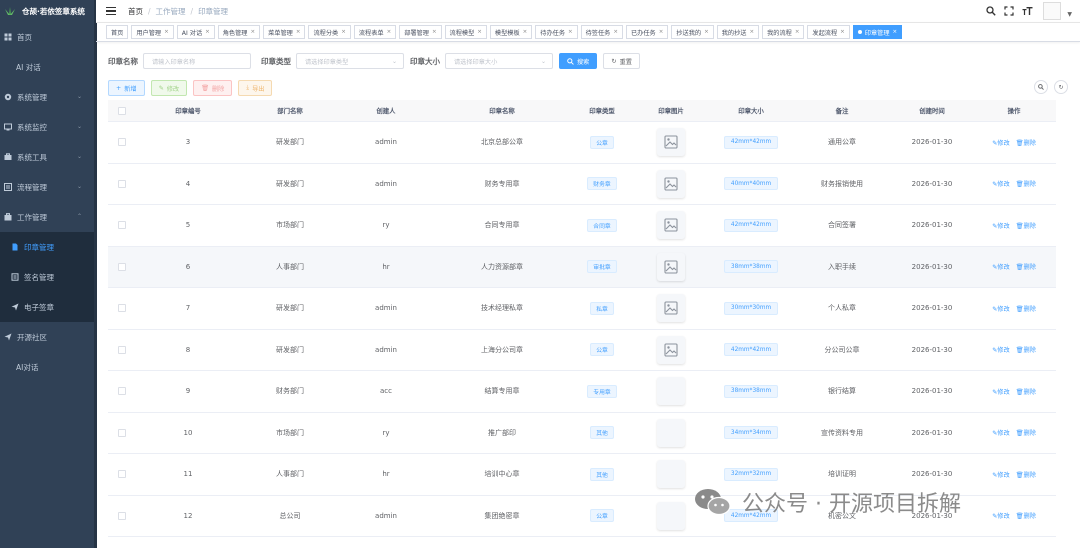  Describe the element at coordinates (213, 88) in the screenshot. I see `delete-button: 🗑 删除` at that location.